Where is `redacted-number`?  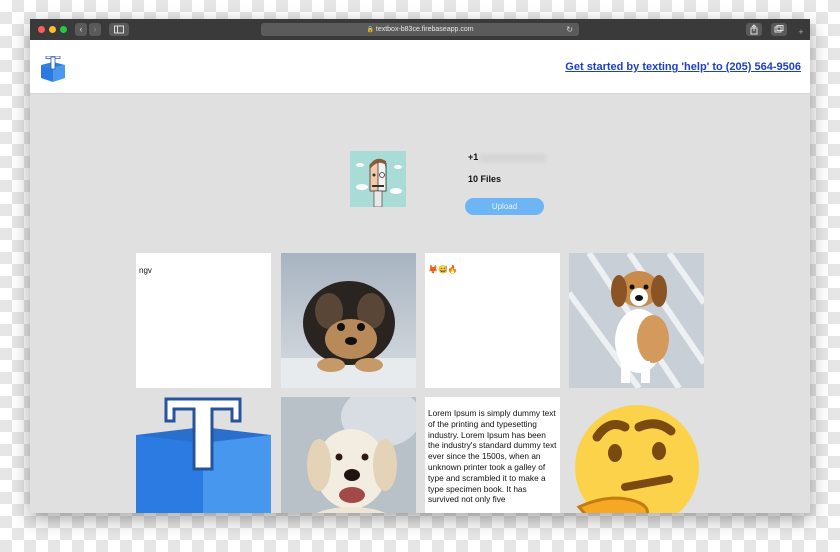 redacted-number is located at coordinates (513, 157).